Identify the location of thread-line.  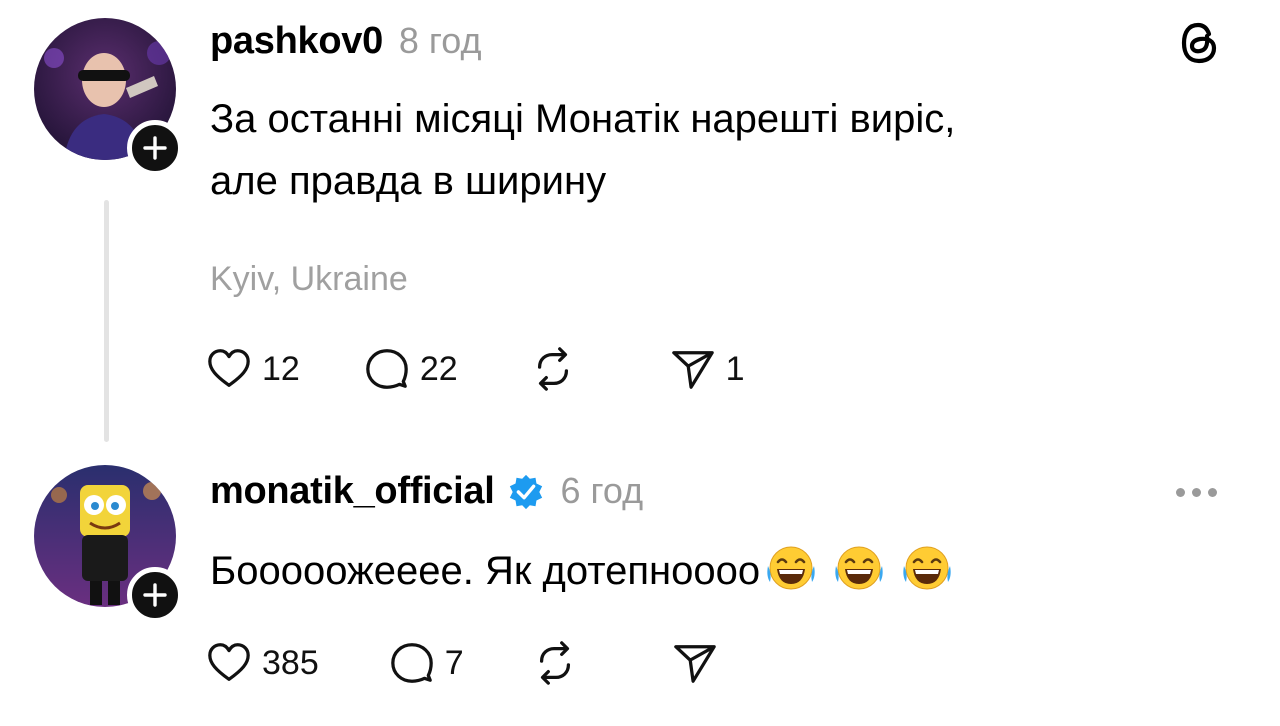
(106, 321).